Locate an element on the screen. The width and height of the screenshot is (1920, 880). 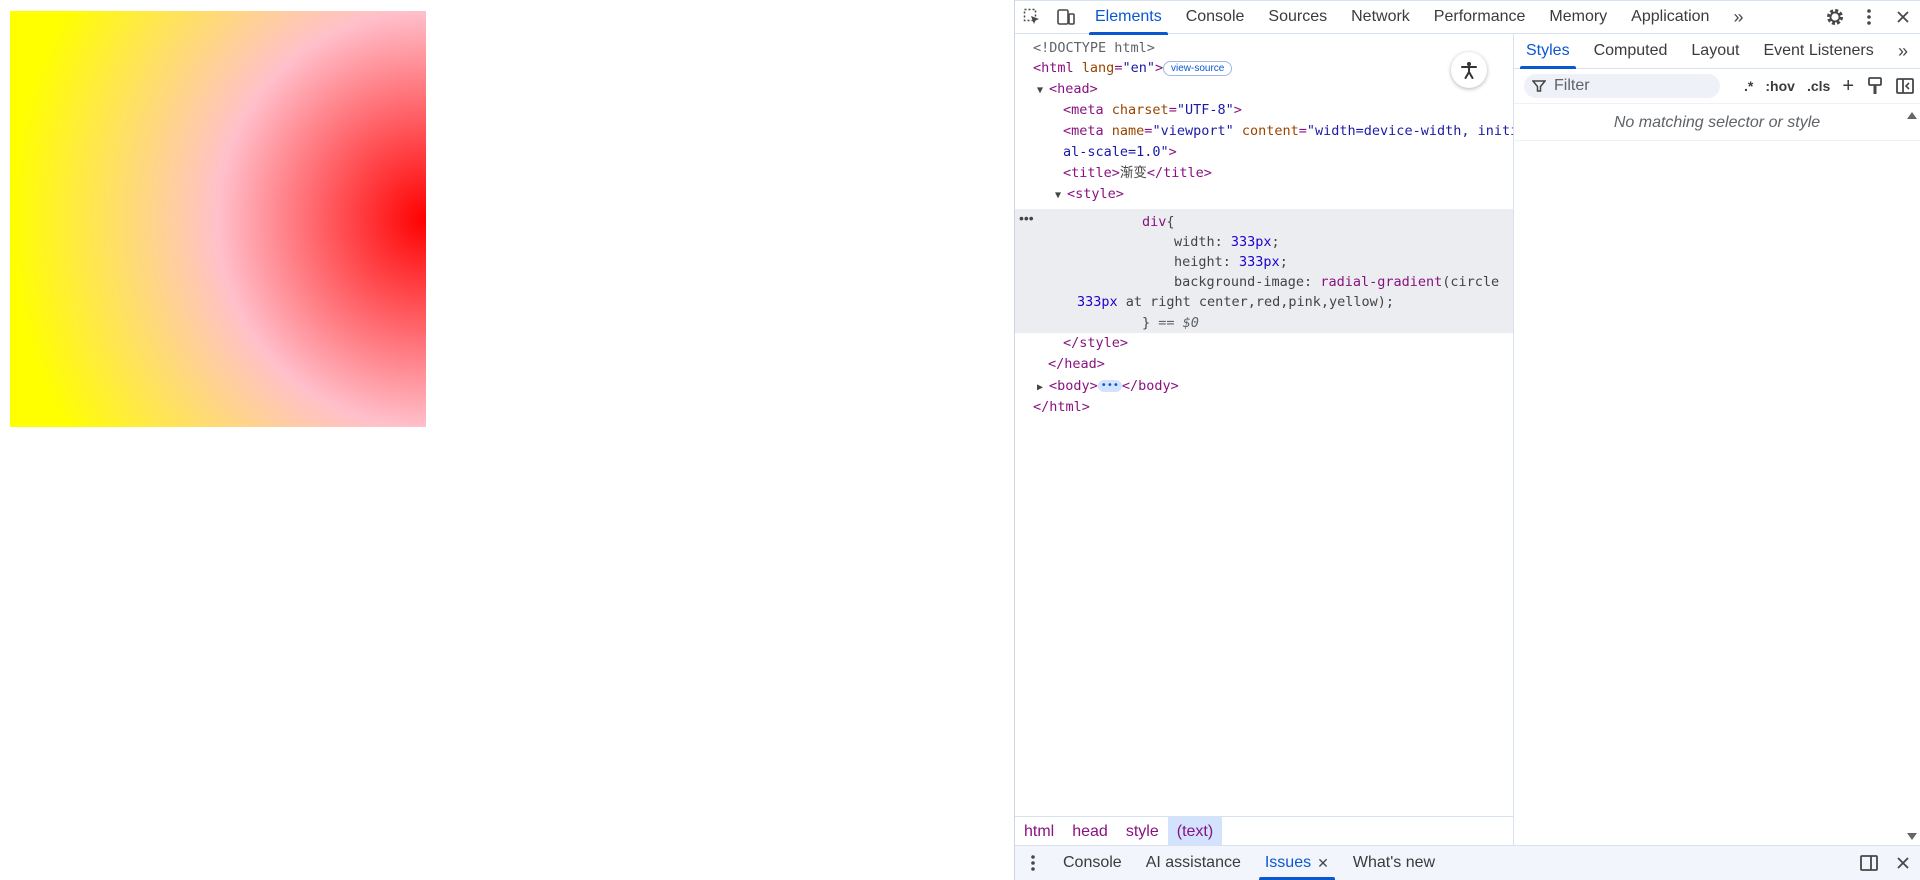
inspect-element-icon is located at coordinates (1032, 17).